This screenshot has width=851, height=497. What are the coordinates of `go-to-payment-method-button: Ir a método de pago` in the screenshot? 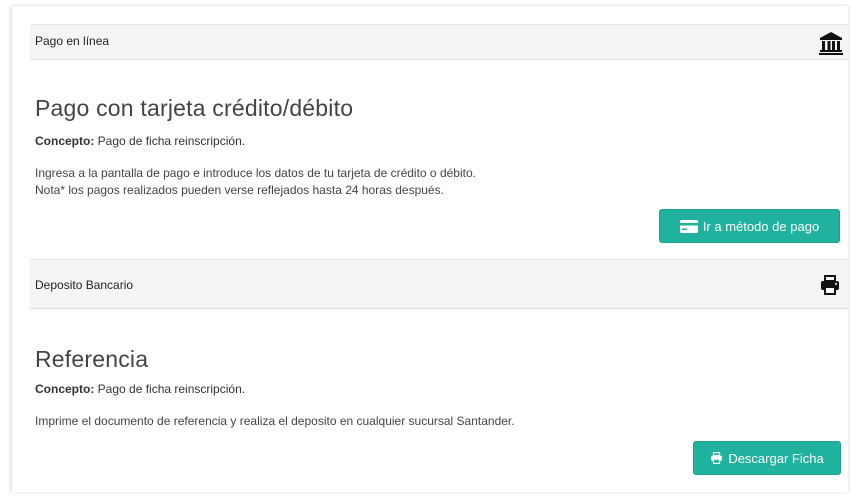 It's located at (749, 226).